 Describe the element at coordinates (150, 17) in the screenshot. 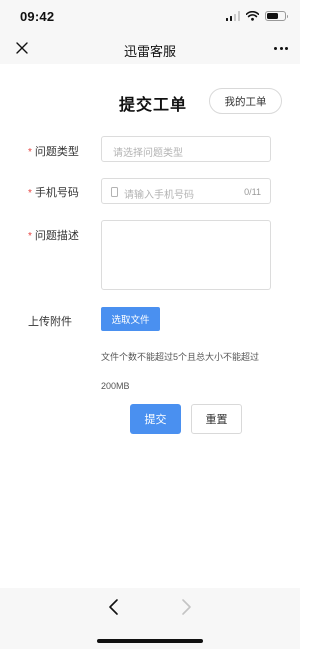

I see `status-bar: 09:42` at that location.